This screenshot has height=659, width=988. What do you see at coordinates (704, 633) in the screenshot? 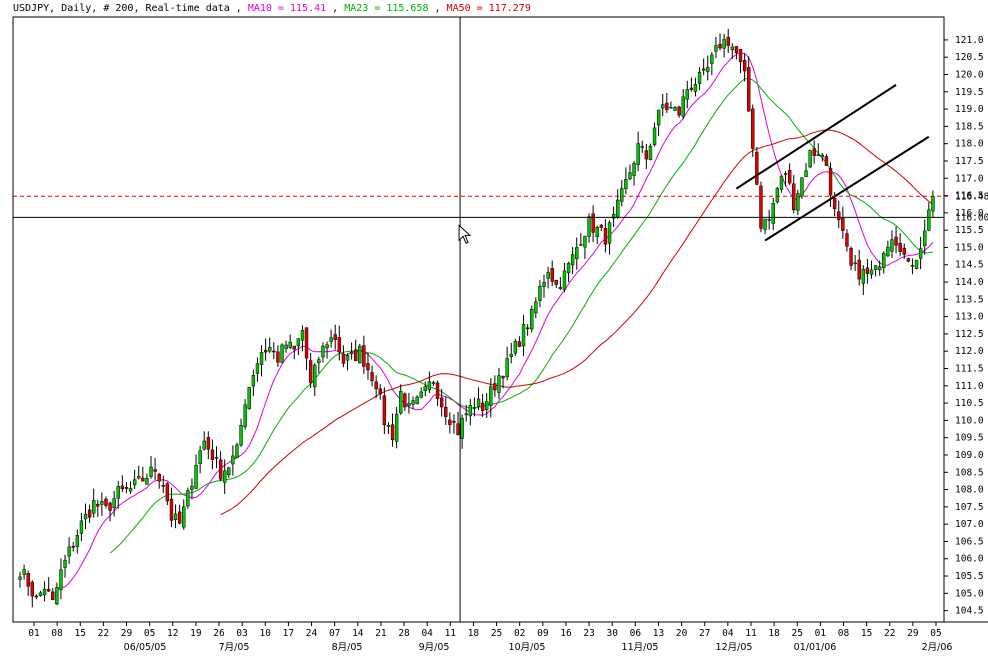
I see `x-day-label: 27` at bounding box center [704, 633].